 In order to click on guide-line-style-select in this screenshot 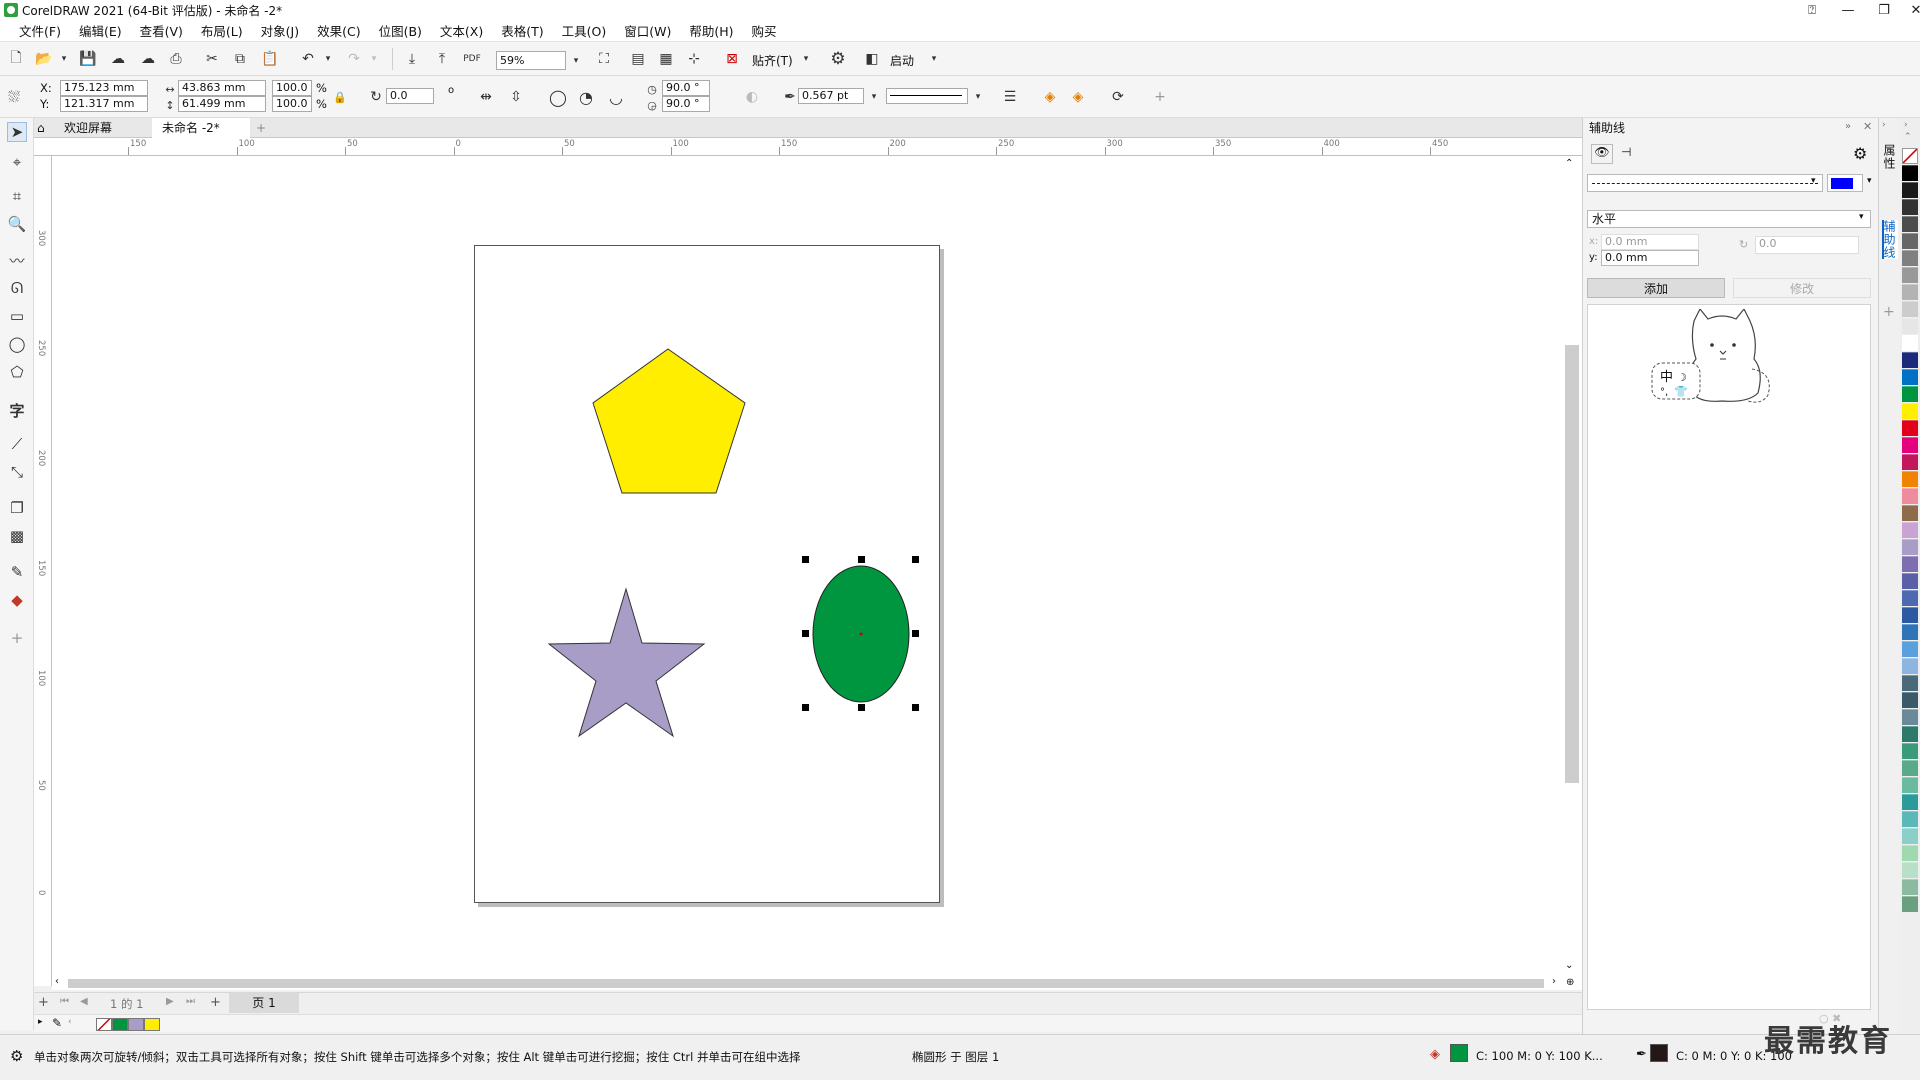, I will do `click(1705, 183)`.